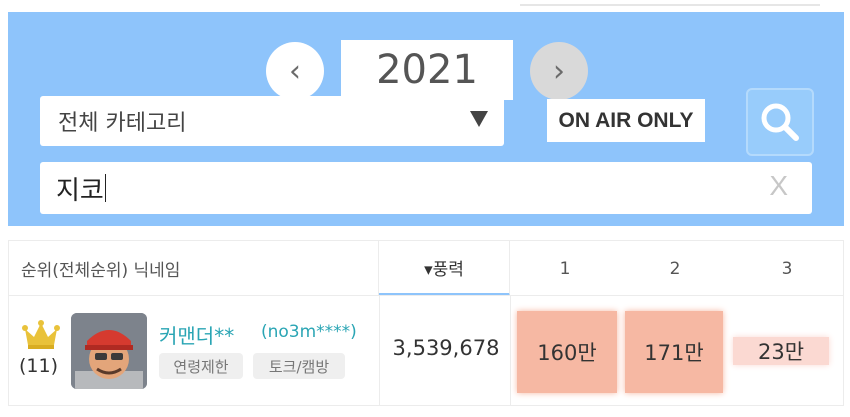 This screenshot has height=417, width=850. I want to click on search-icon, so click(780, 122).